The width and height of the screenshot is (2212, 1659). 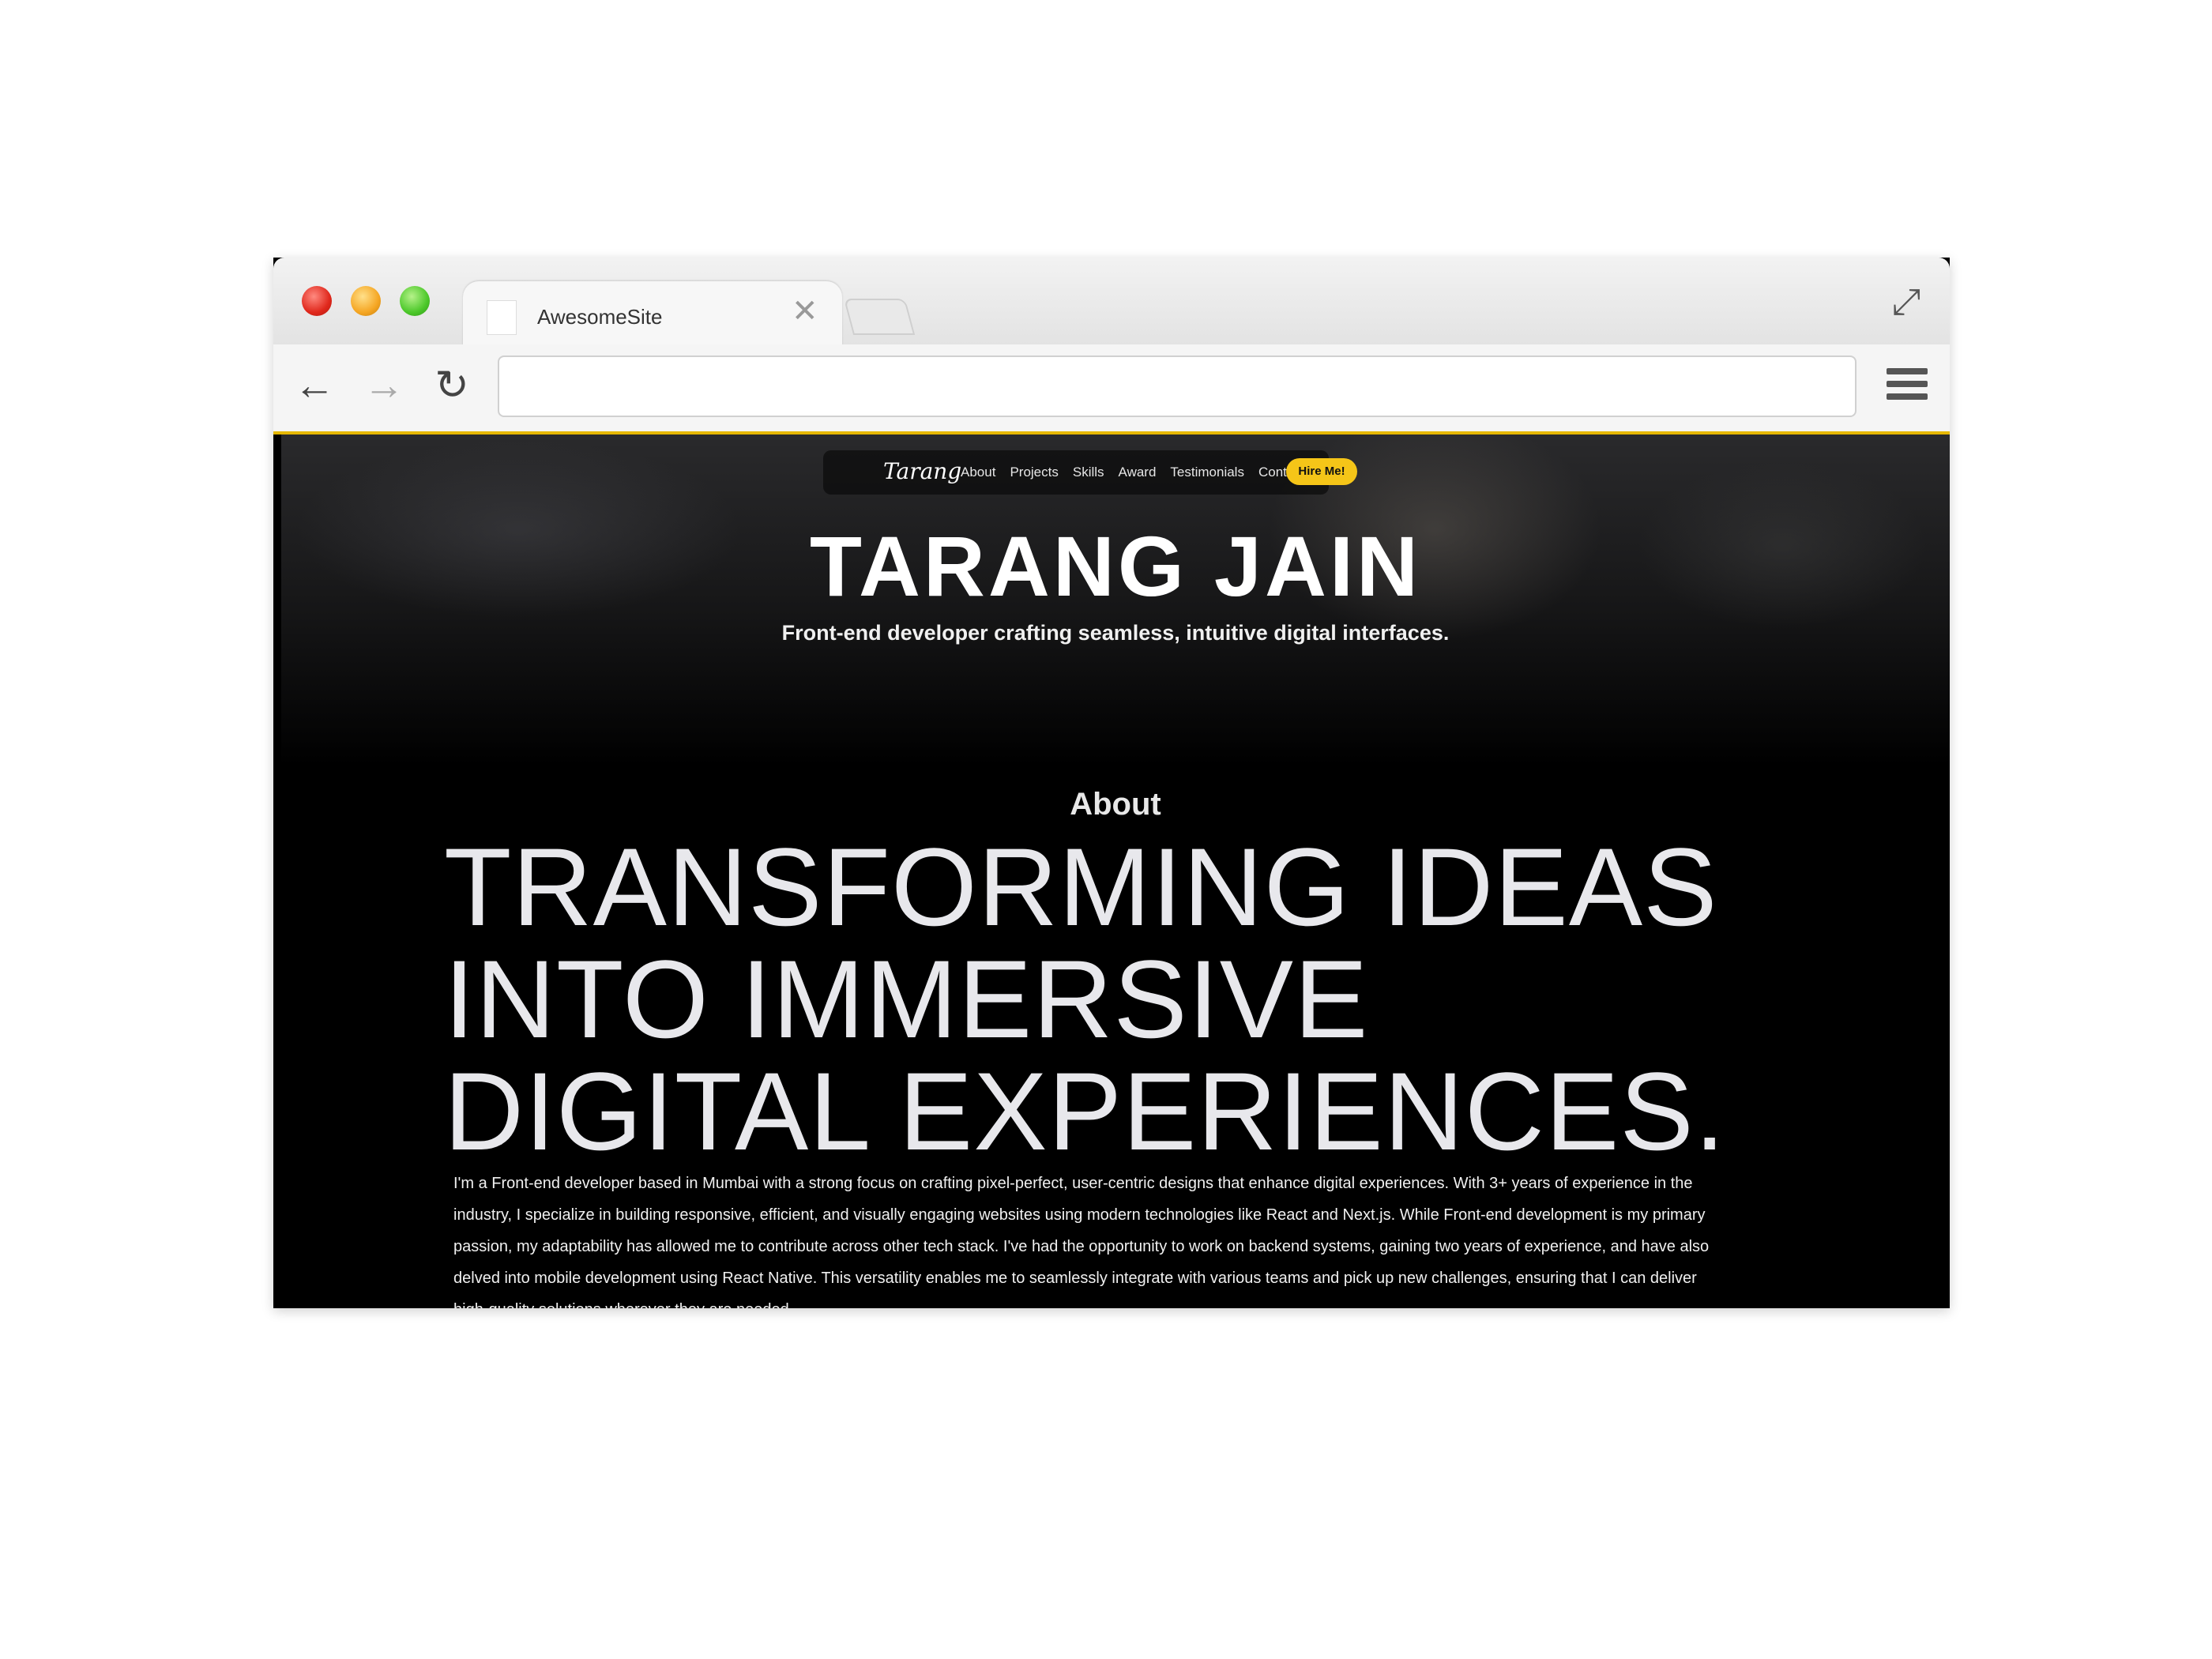 What do you see at coordinates (1111, 302) in the screenshot?
I see `title-bar: AwesomeSite ✕ ⤢` at bounding box center [1111, 302].